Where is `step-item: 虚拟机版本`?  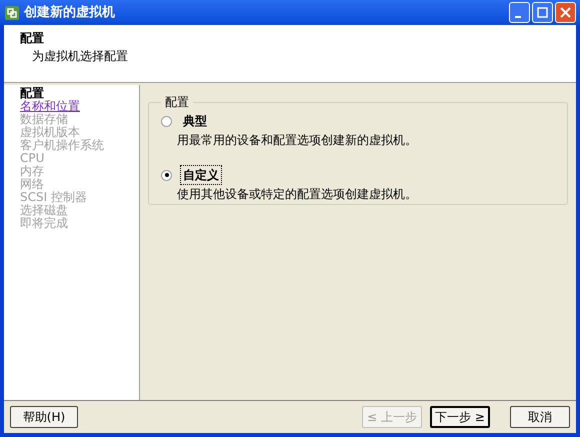 step-item: 虚拟机版本 is located at coordinates (50, 132).